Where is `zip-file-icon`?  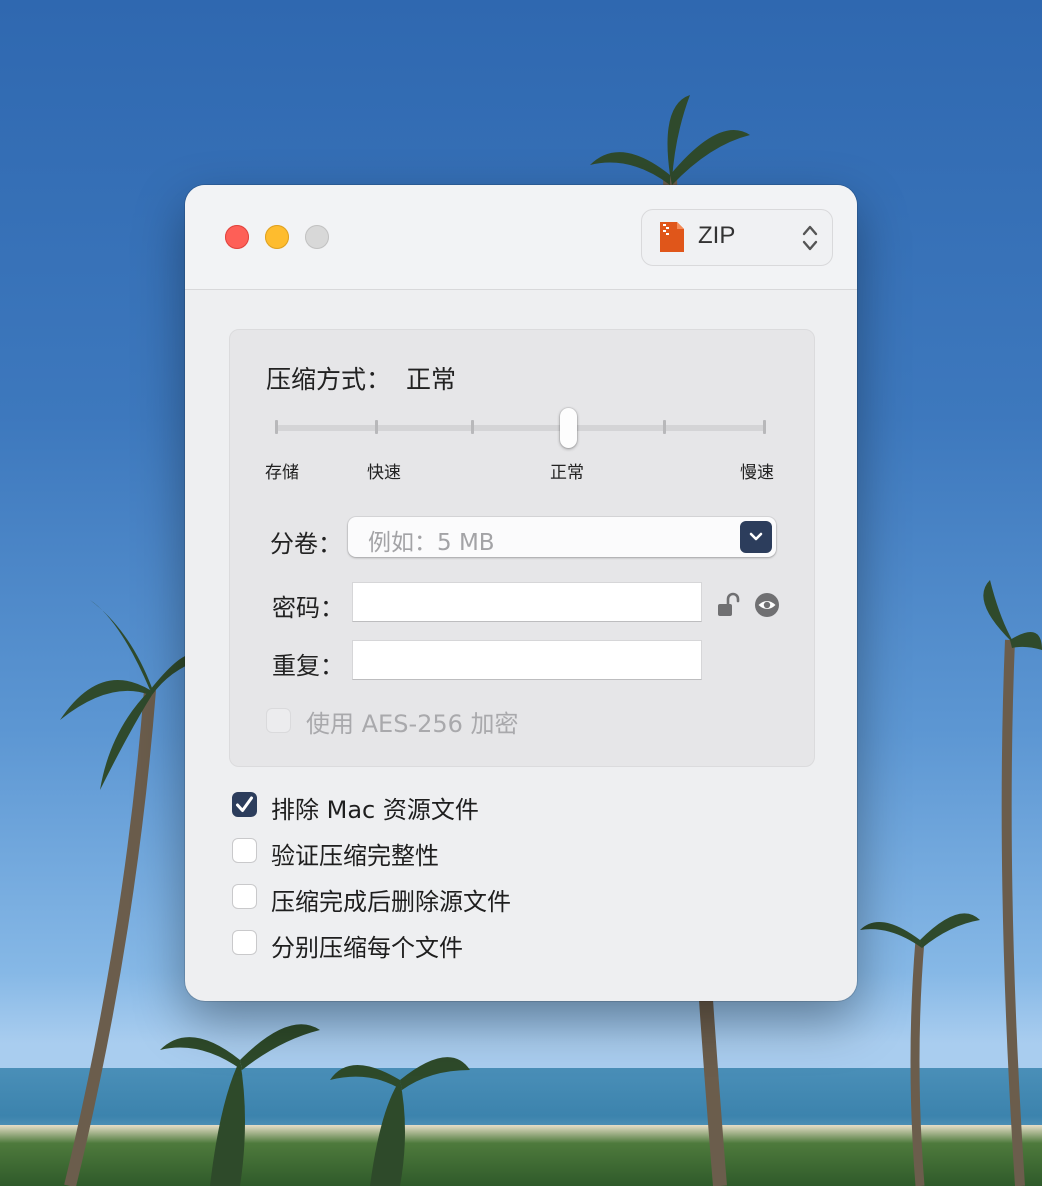
zip-file-icon is located at coordinates (672, 237).